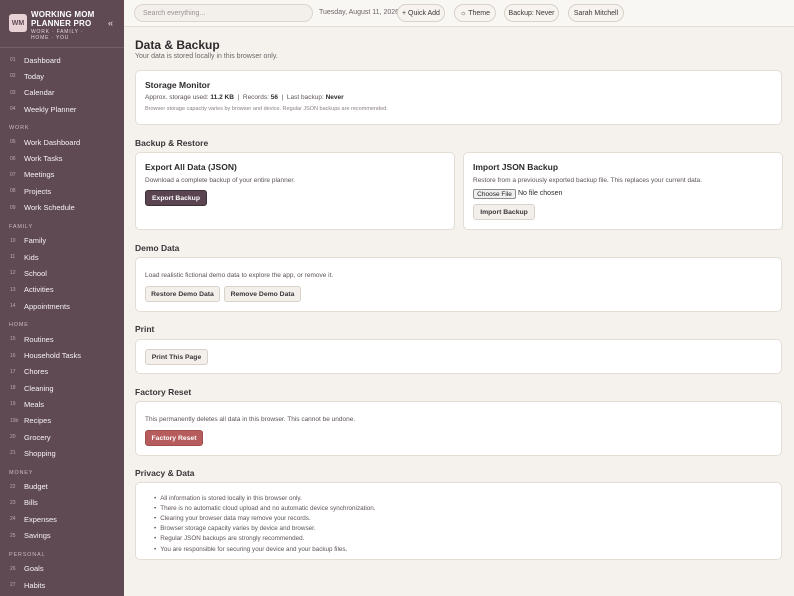  What do you see at coordinates (62, 93) in the screenshot?
I see `sidebar-item-calendar: 03 Calendar` at bounding box center [62, 93].